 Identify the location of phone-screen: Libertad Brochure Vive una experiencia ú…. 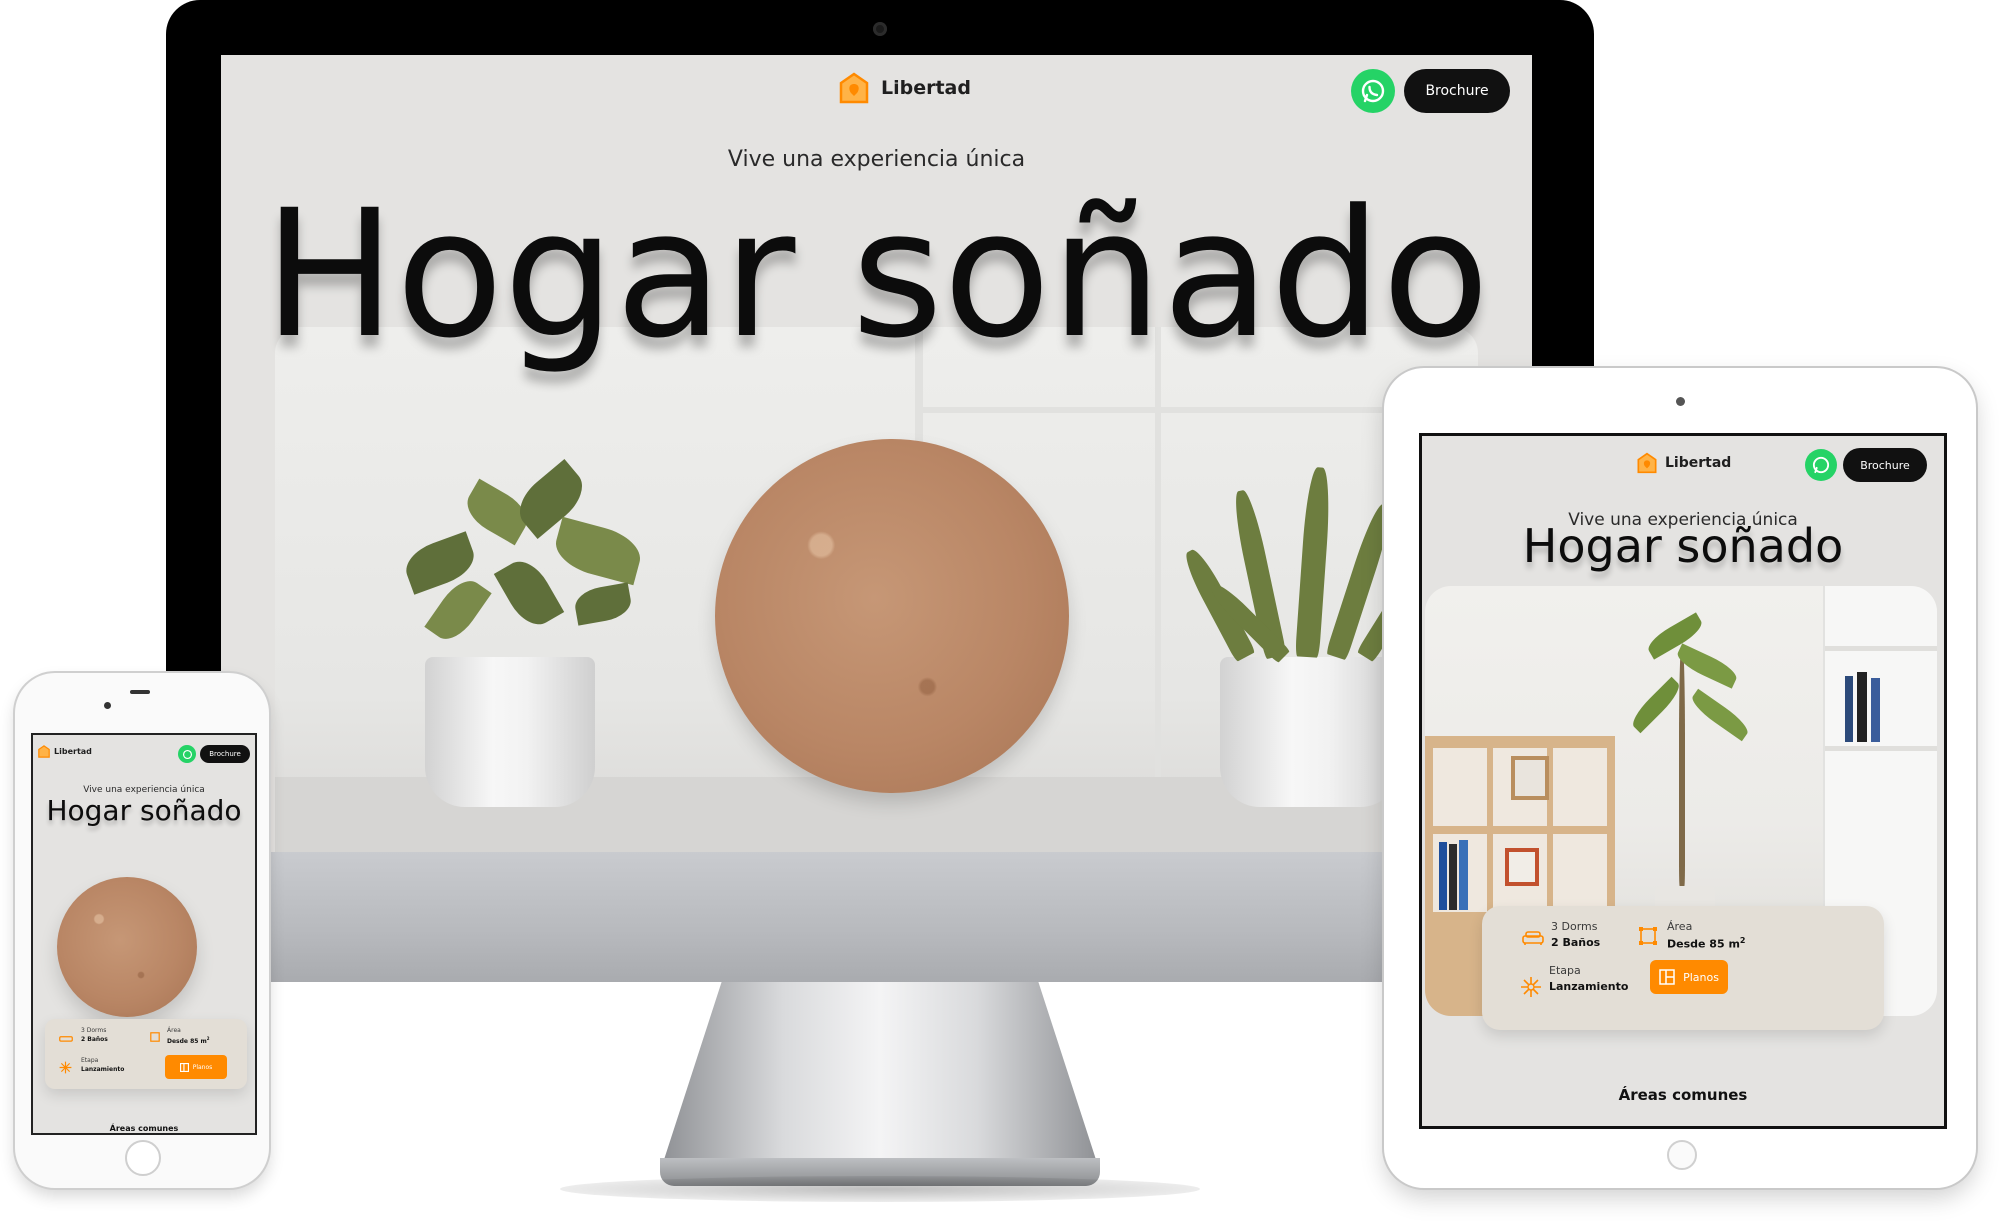
(144, 934).